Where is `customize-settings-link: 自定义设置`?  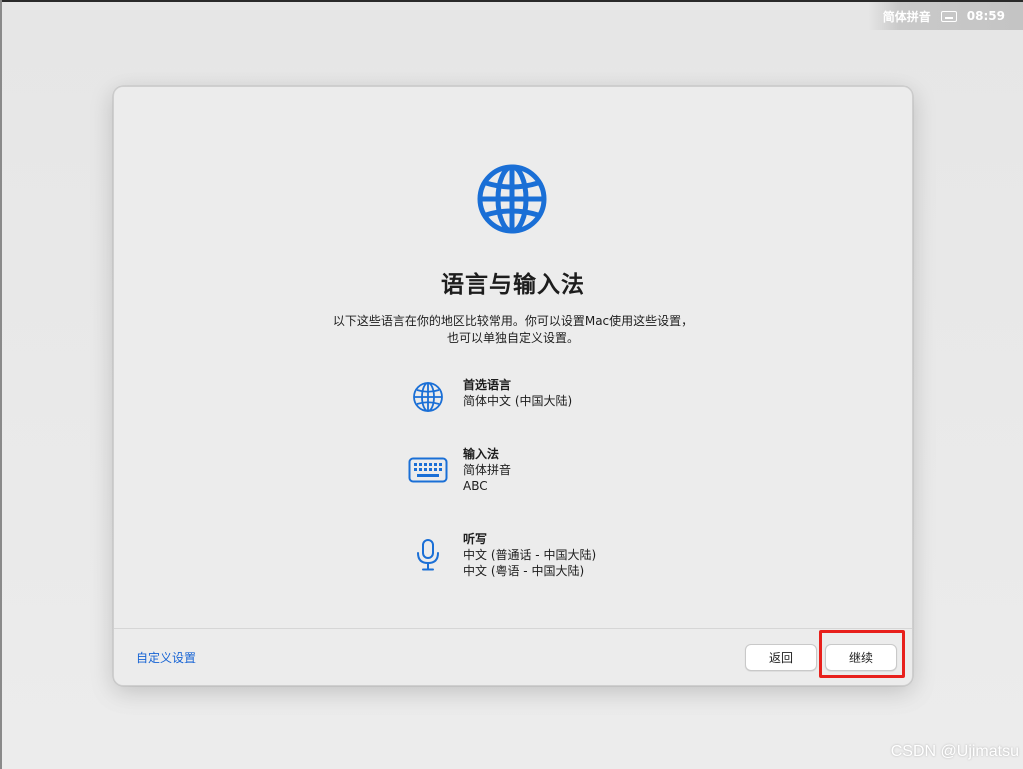
customize-settings-link: 自定义设置 is located at coordinates (166, 657).